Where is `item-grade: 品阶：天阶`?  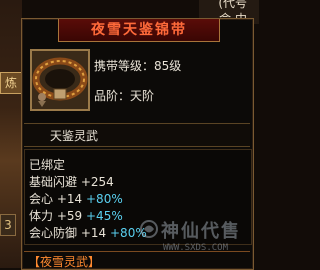 item-grade: 品阶：天阶 is located at coordinates (124, 96).